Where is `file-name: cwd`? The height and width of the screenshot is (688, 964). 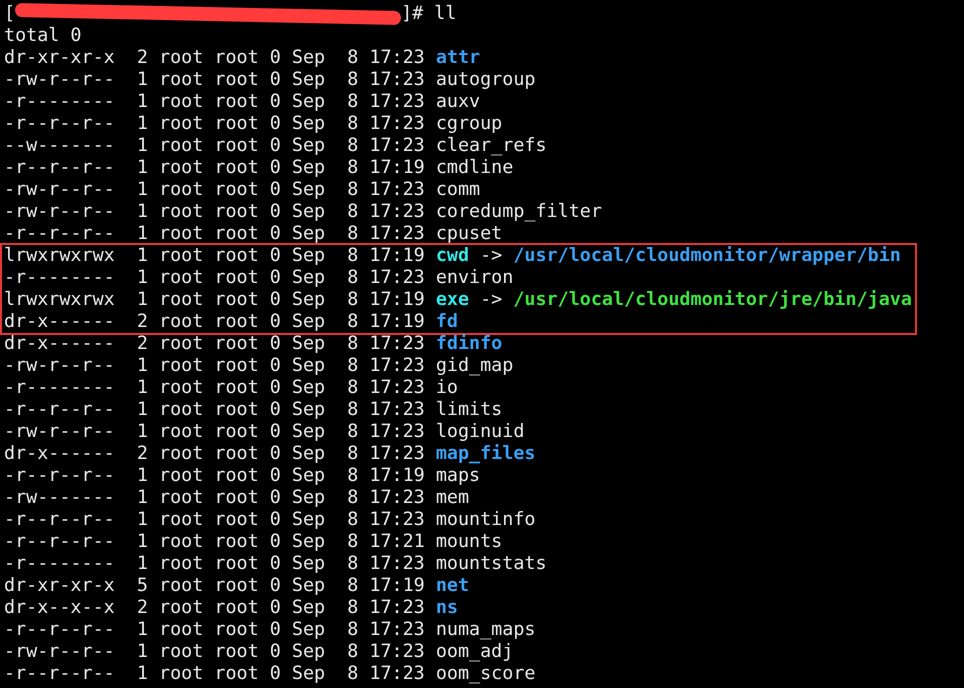
file-name: cwd is located at coordinates (453, 256).